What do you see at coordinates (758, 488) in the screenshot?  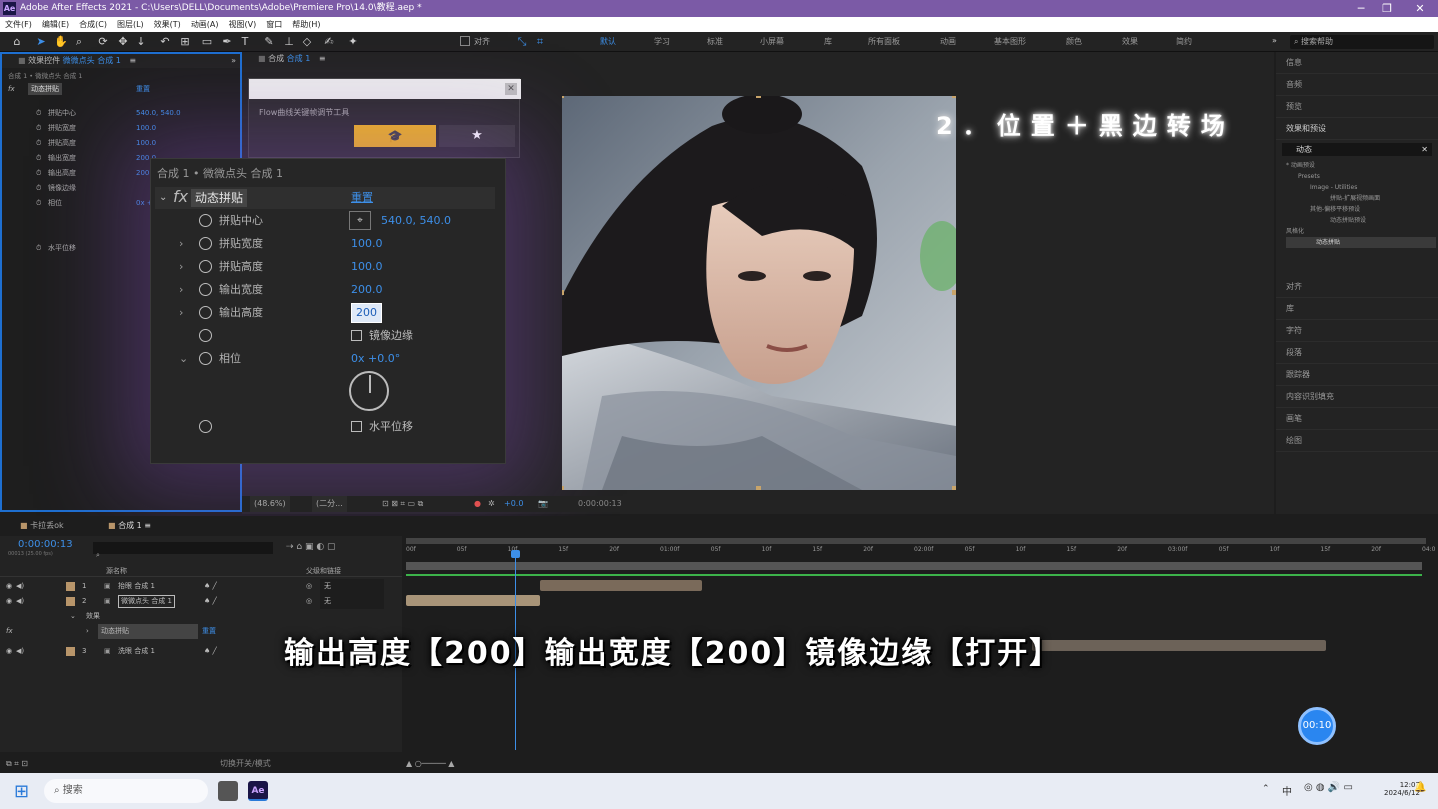 I see `handle-bm` at bounding box center [758, 488].